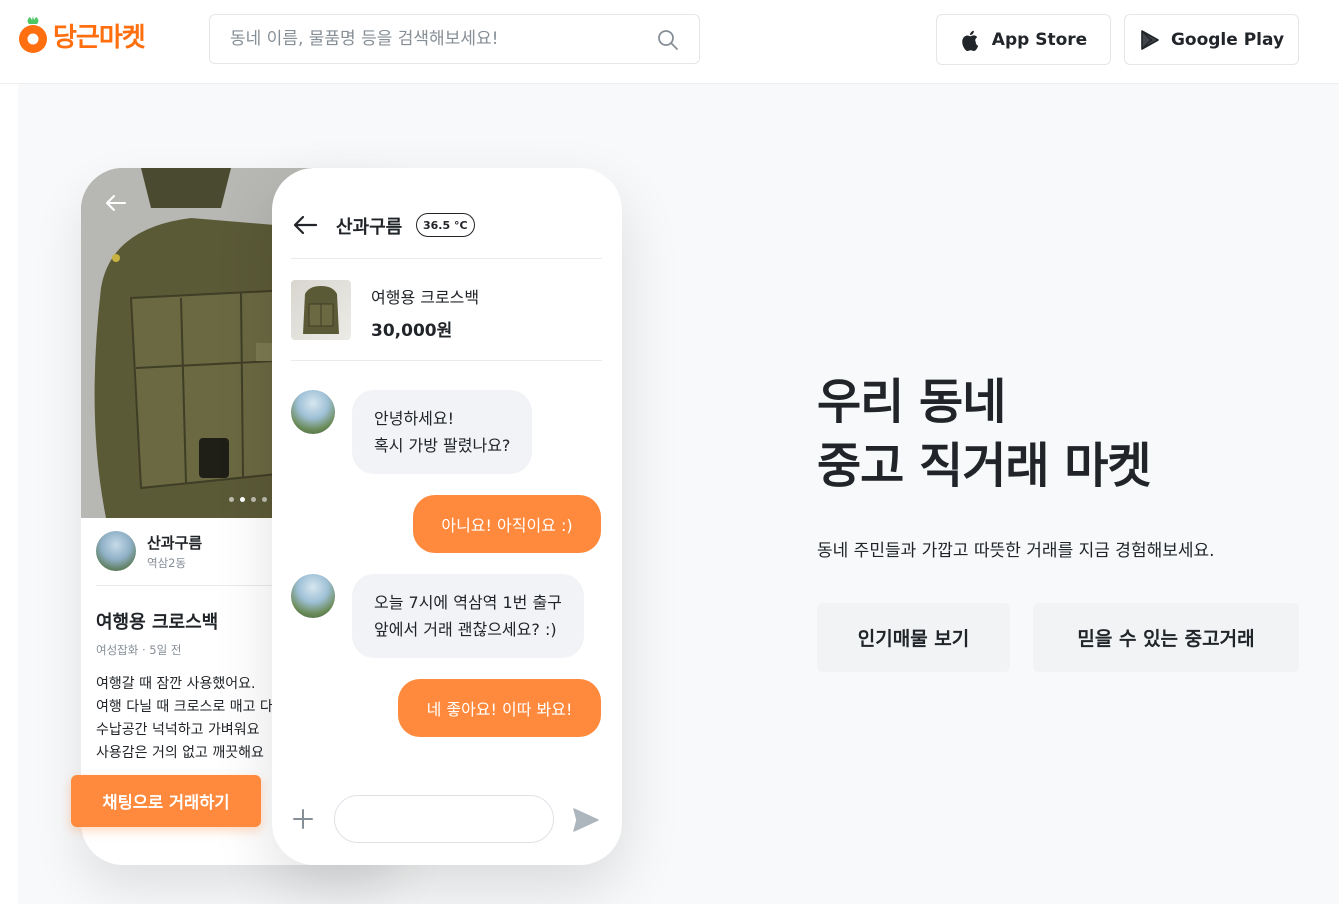  I want to click on carrot-logo-icon, so click(33, 34).